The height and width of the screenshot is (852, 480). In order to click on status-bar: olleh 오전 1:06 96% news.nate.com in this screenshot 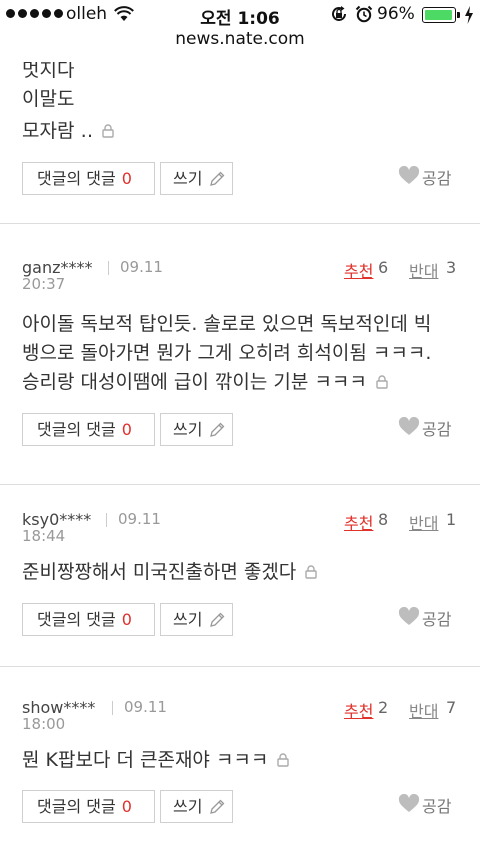, I will do `click(240, 31)`.